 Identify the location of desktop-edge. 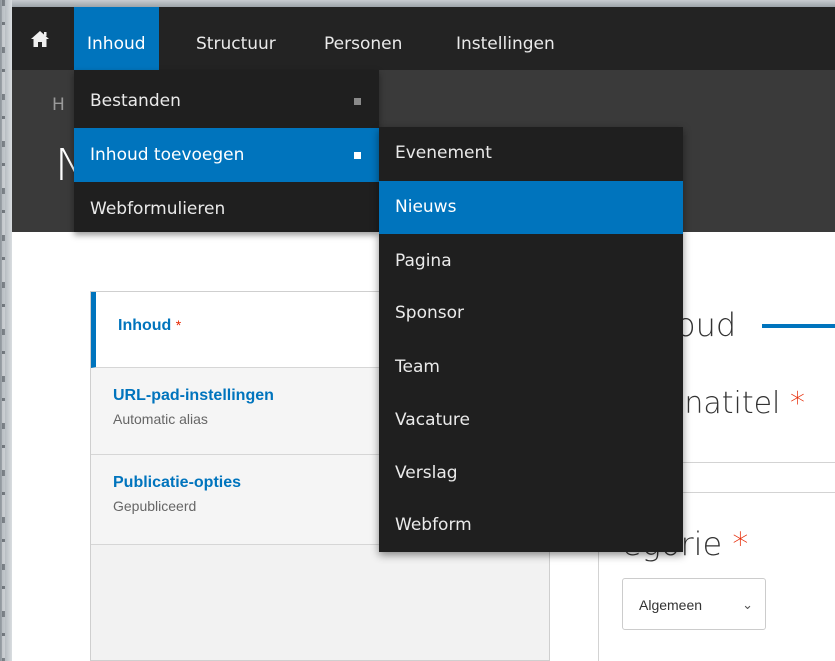
(6, 330).